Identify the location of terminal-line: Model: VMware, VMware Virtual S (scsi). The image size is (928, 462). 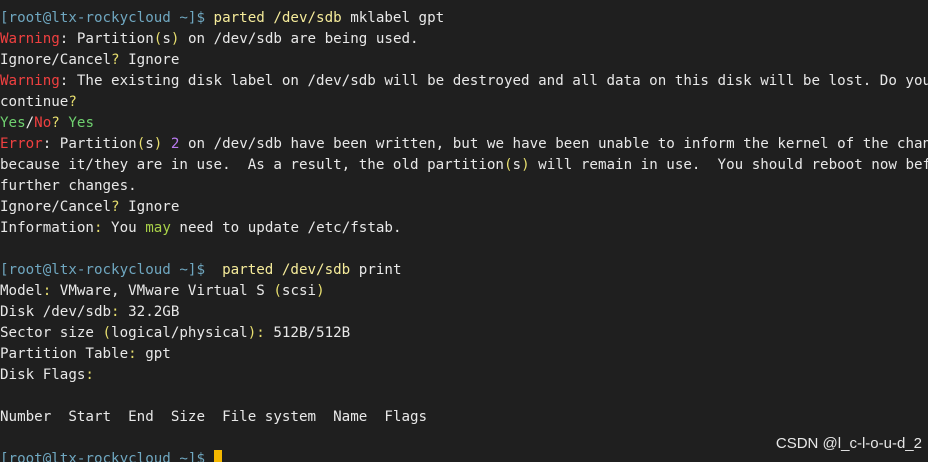
(162, 291).